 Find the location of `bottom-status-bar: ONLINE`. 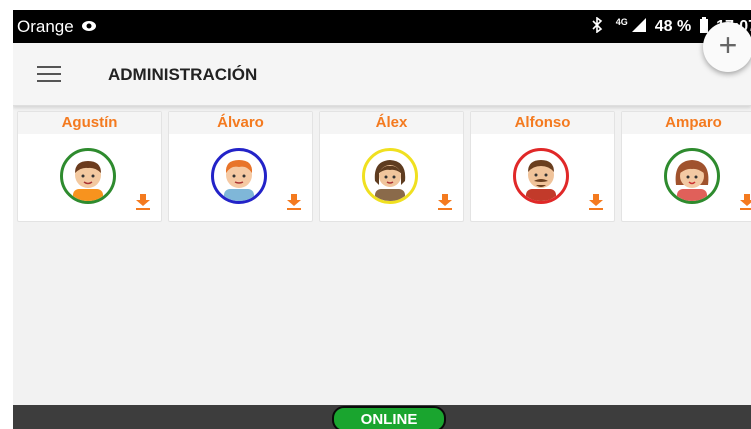

bottom-status-bar: ONLINE is located at coordinates (382, 417).